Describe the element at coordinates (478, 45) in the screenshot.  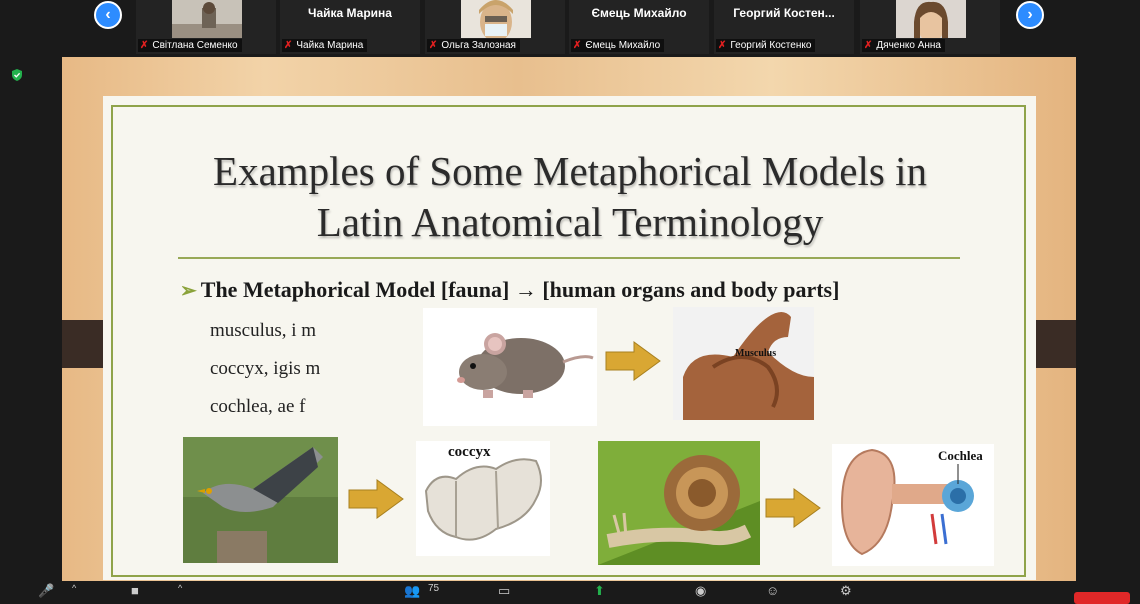
I see `participant-name: Ольга Залозная` at that location.